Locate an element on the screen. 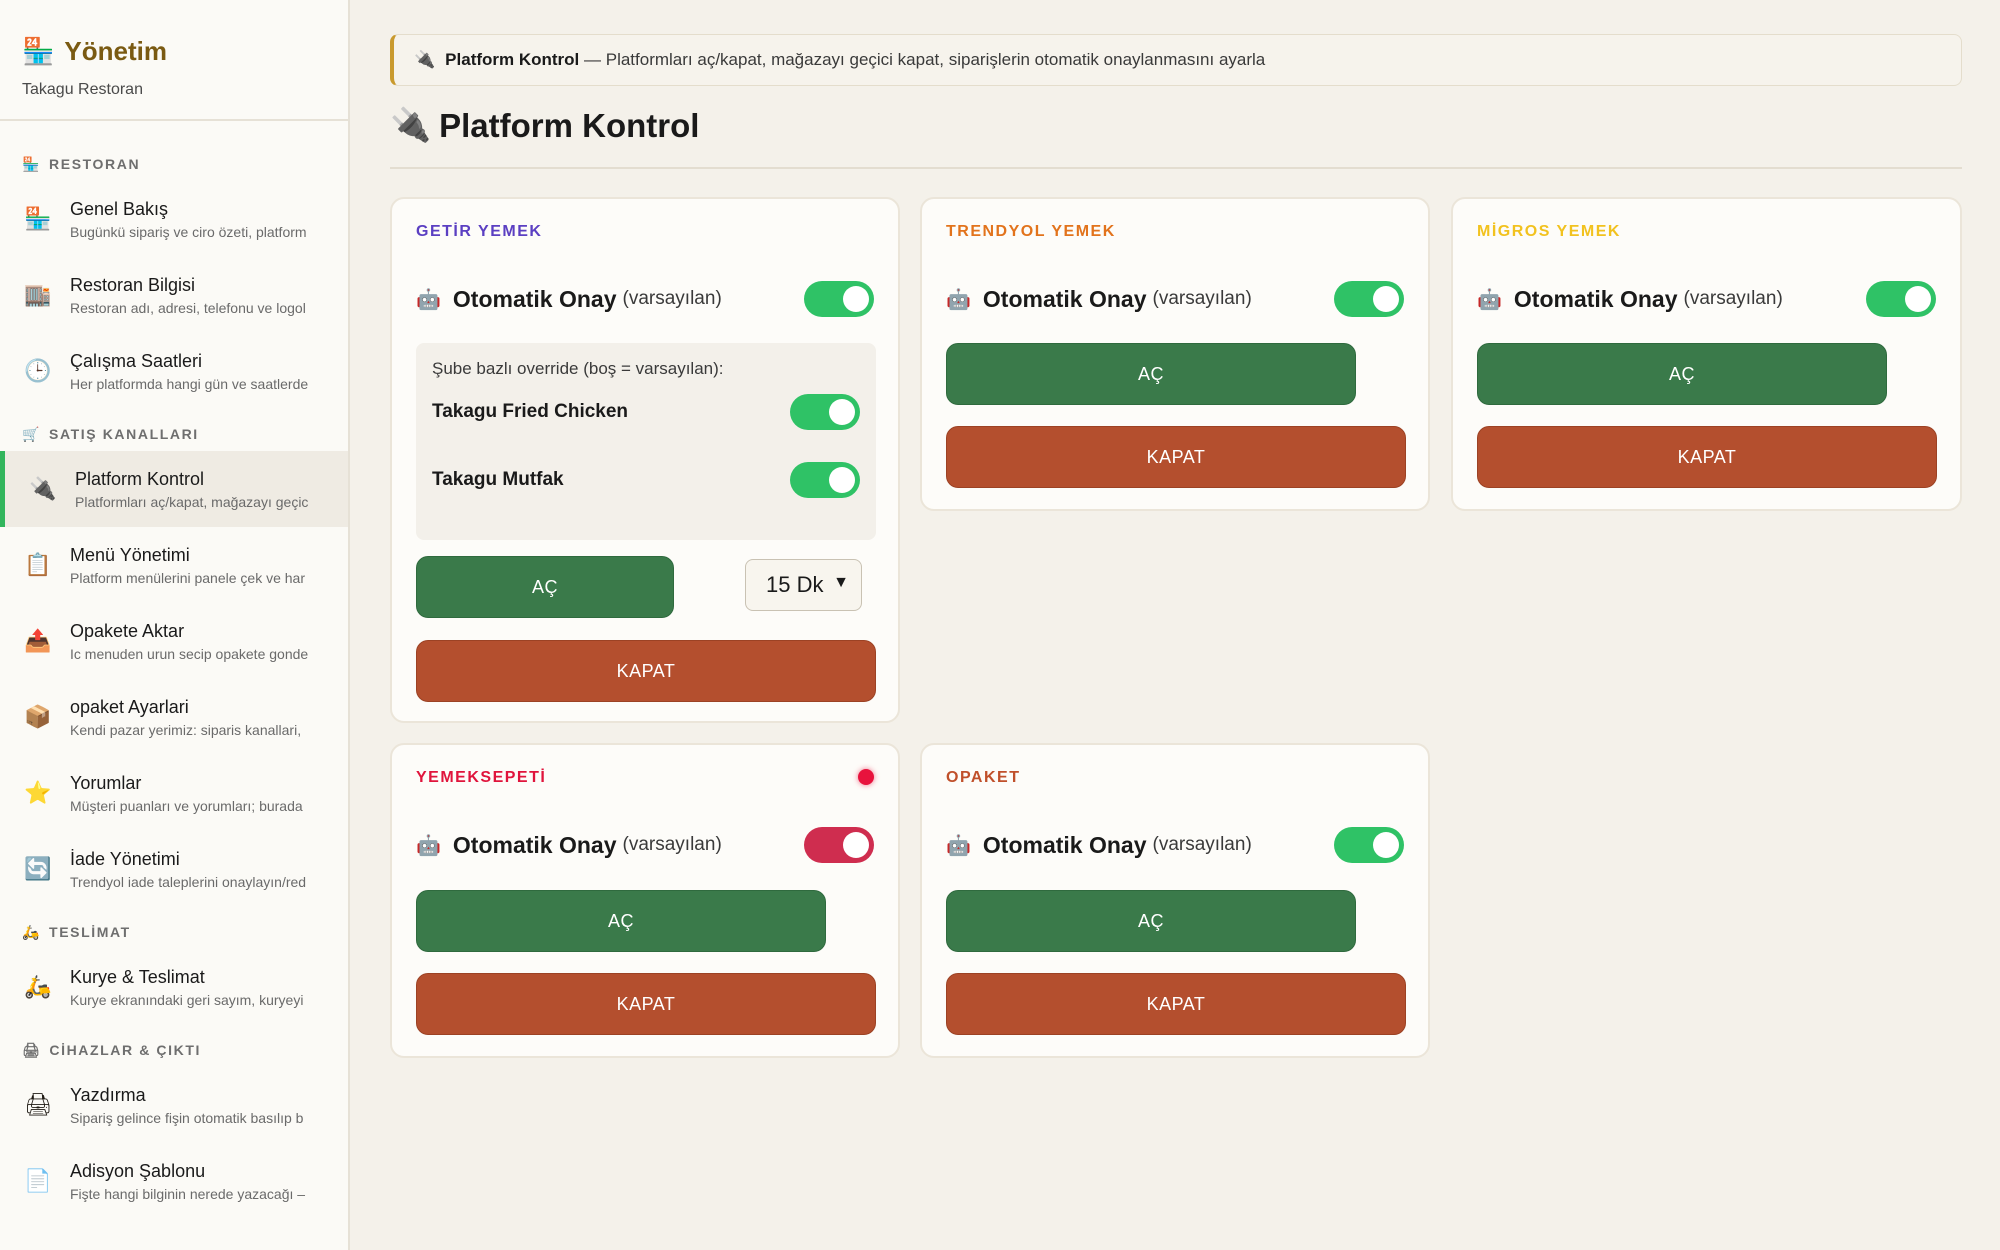 The height and width of the screenshot is (1250, 2000). sidebar-item-label: Opakete Aktar is located at coordinates (127, 630).